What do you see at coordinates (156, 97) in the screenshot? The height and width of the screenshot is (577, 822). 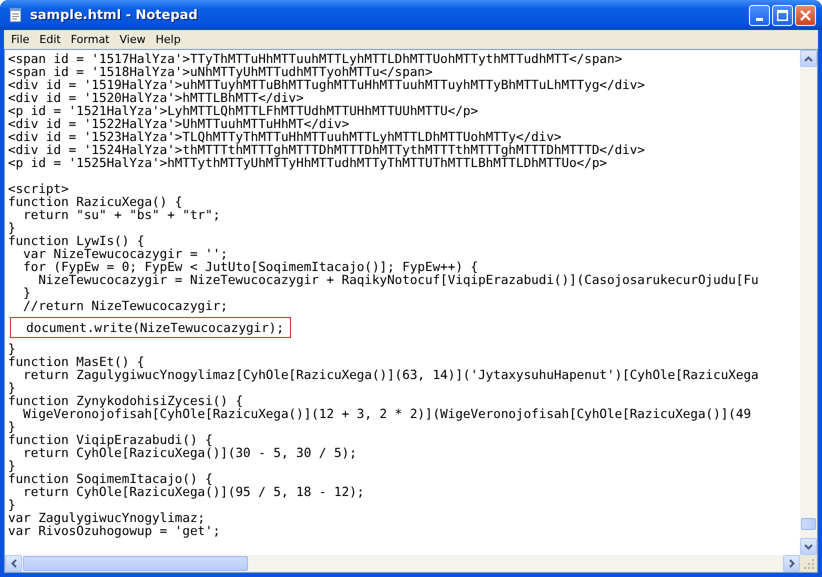 I see `code-line: <div id = '1520HalYza'>hMTTLBhMTT</div>` at bounding box center [156, 97].